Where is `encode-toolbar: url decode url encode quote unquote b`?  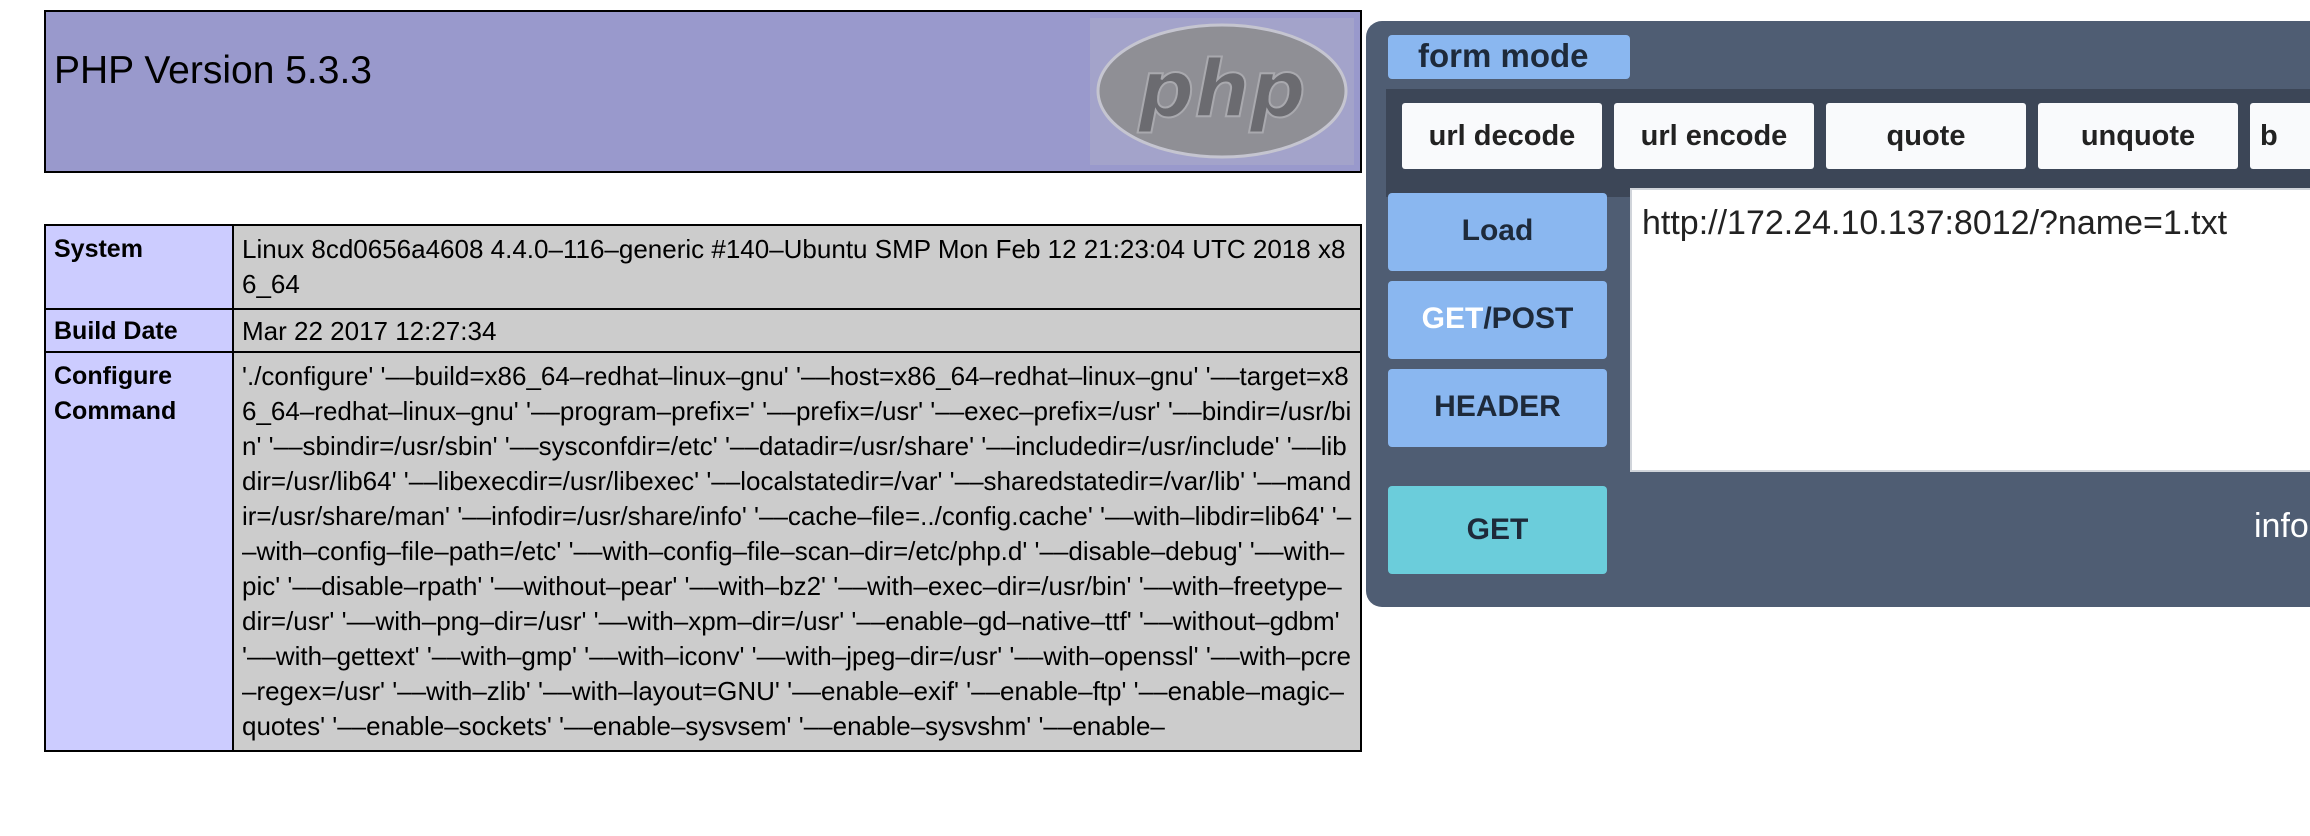 encode-toolbar: url decode url encode quote unquote b is located at coordinates (1848, 143).